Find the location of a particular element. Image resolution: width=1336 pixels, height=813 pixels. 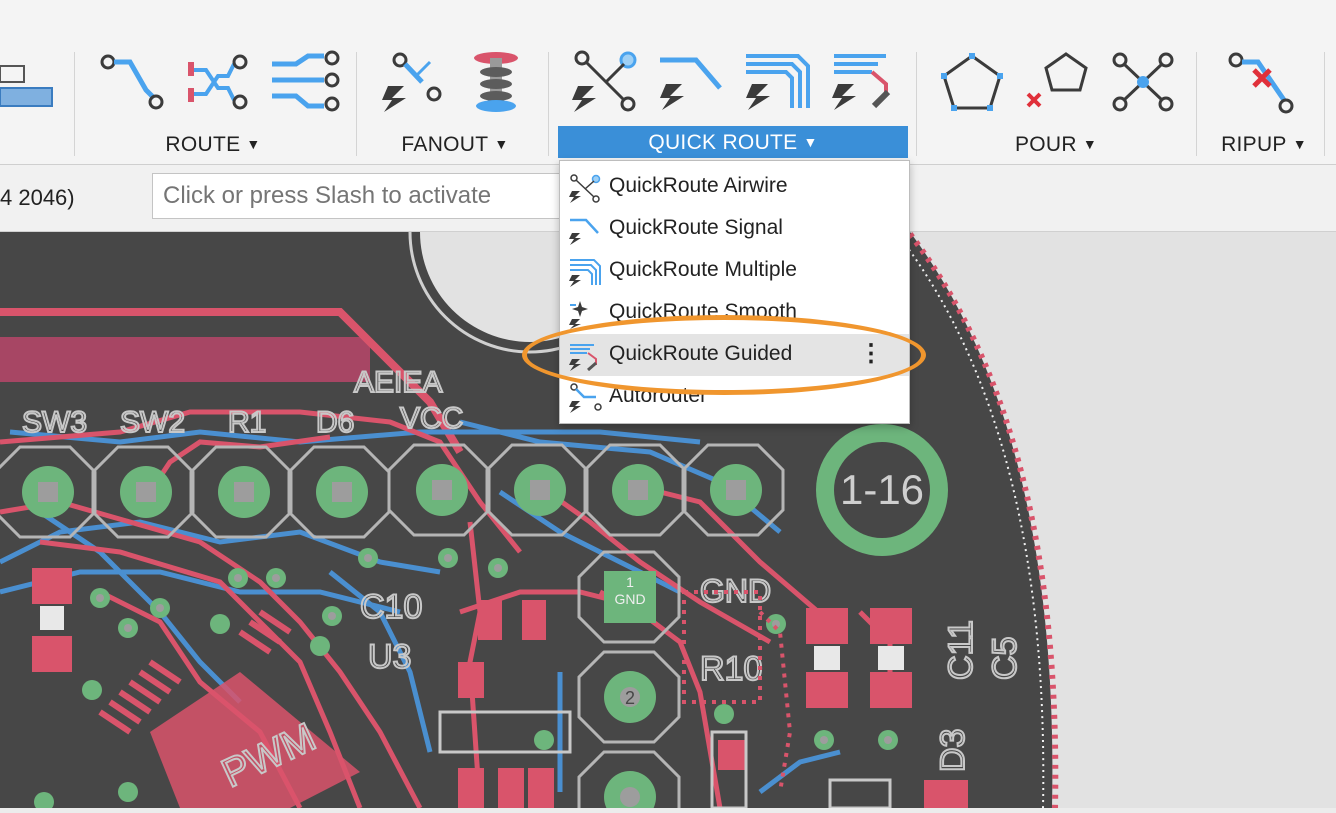

quickroute-group-button: QUICK ROUTE ▼ is located at coordinates (733, 142).